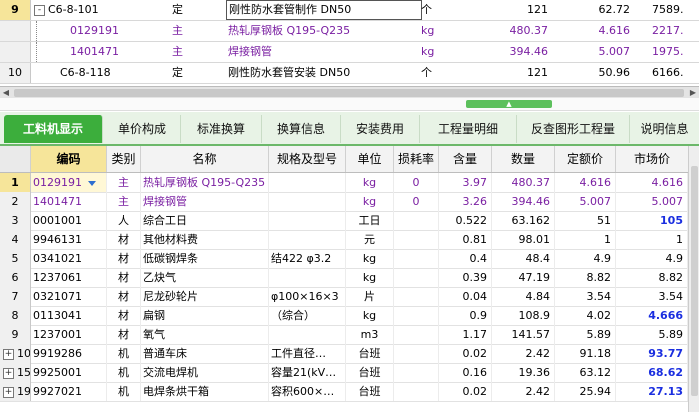 The height and width of the screenshot is (412, 699). Describe the element at coordinates (652, 391) in the screenshot. I see `cell-market-price: 27.13` at that location.